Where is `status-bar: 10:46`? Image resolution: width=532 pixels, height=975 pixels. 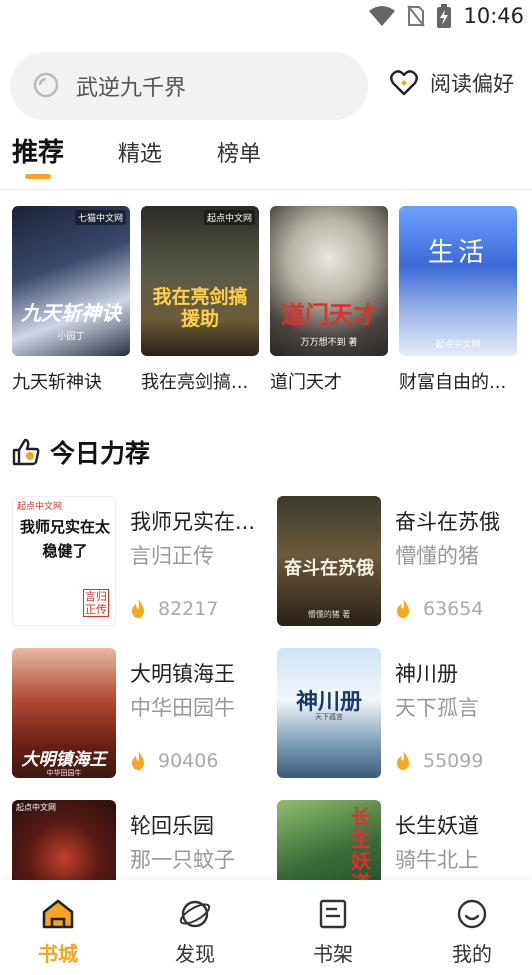 status-bar: 10:46 is located at coordinates (266, 18).